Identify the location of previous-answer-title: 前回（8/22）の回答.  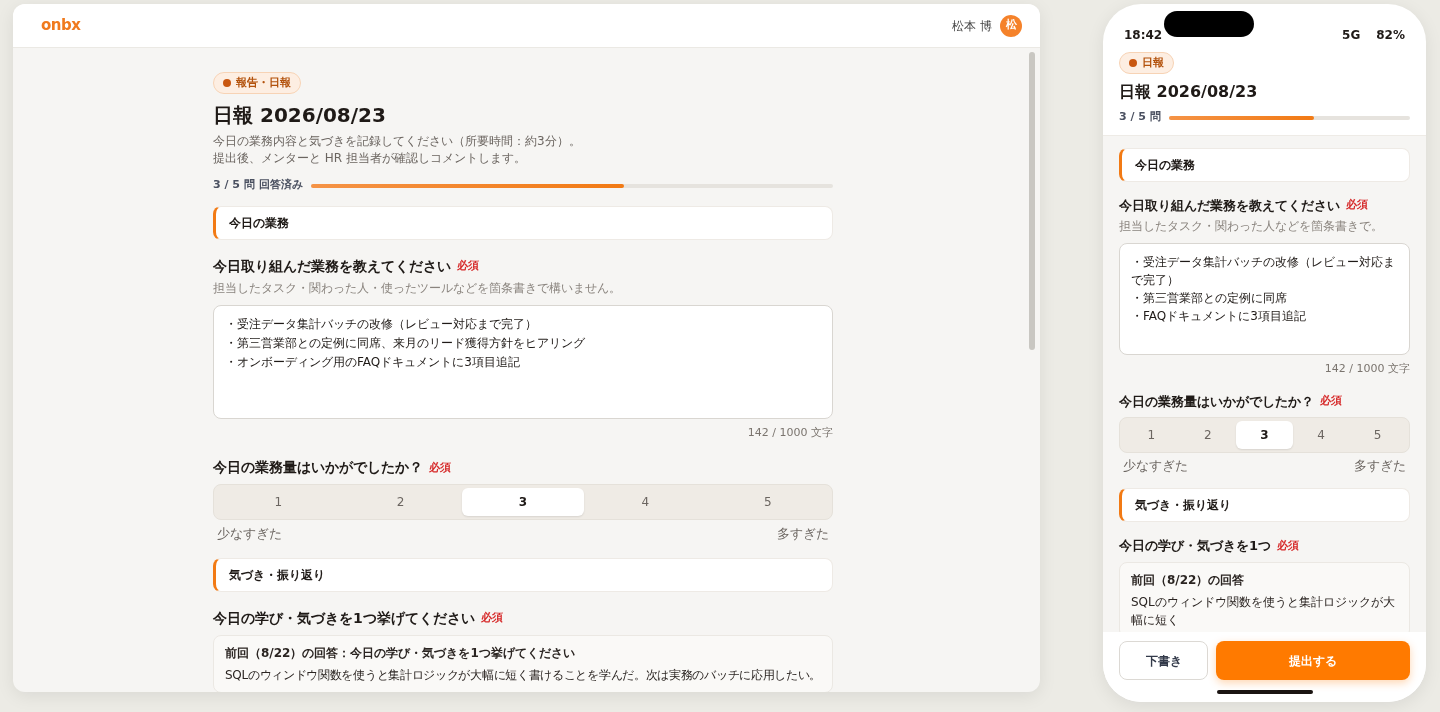
(1188, 580).